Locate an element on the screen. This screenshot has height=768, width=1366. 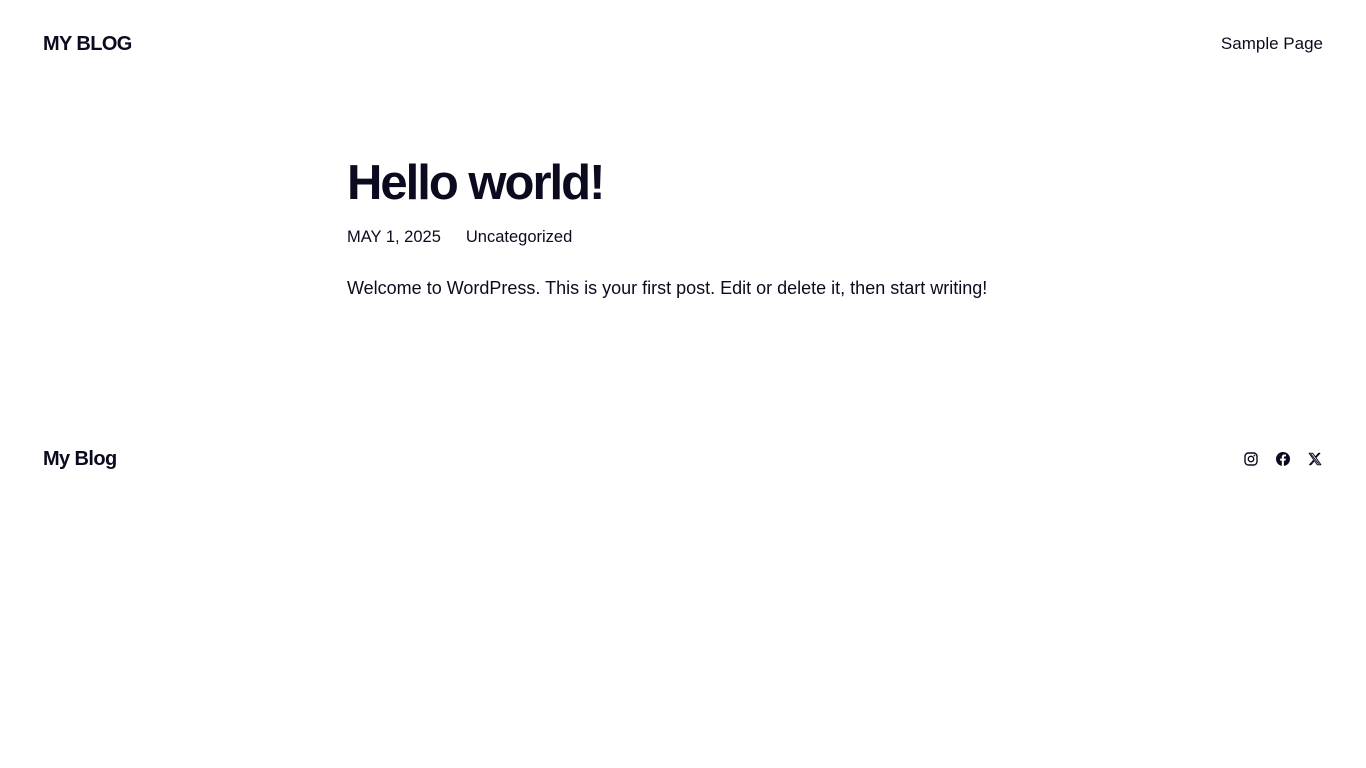
post-category-link: Uncategorized is located at coordinates (519, 237).